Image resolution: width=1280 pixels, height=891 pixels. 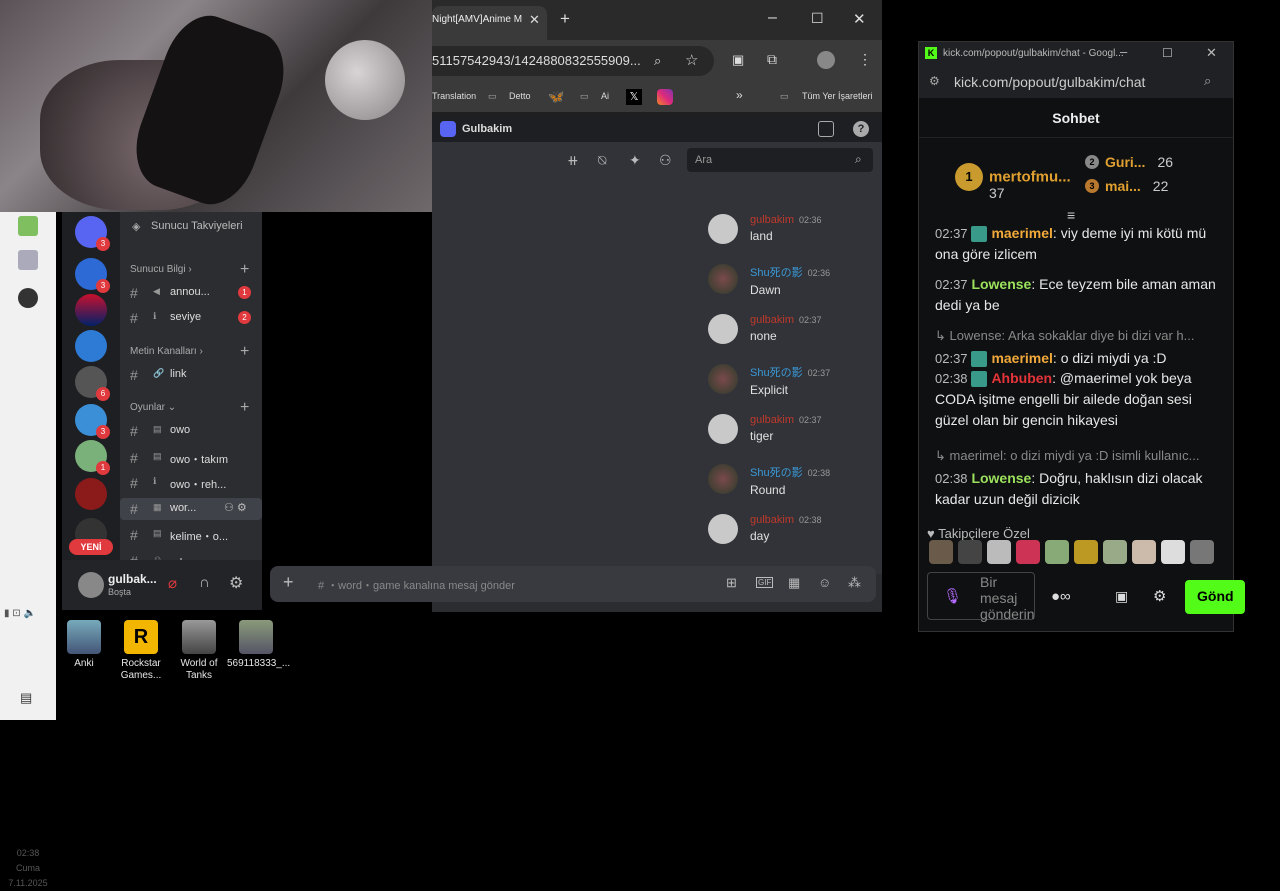 What do you see at coordinates (172, 583) in the screenshot?
I see `mic-muted-icon: ⌀` at bounding box center [172, 583].